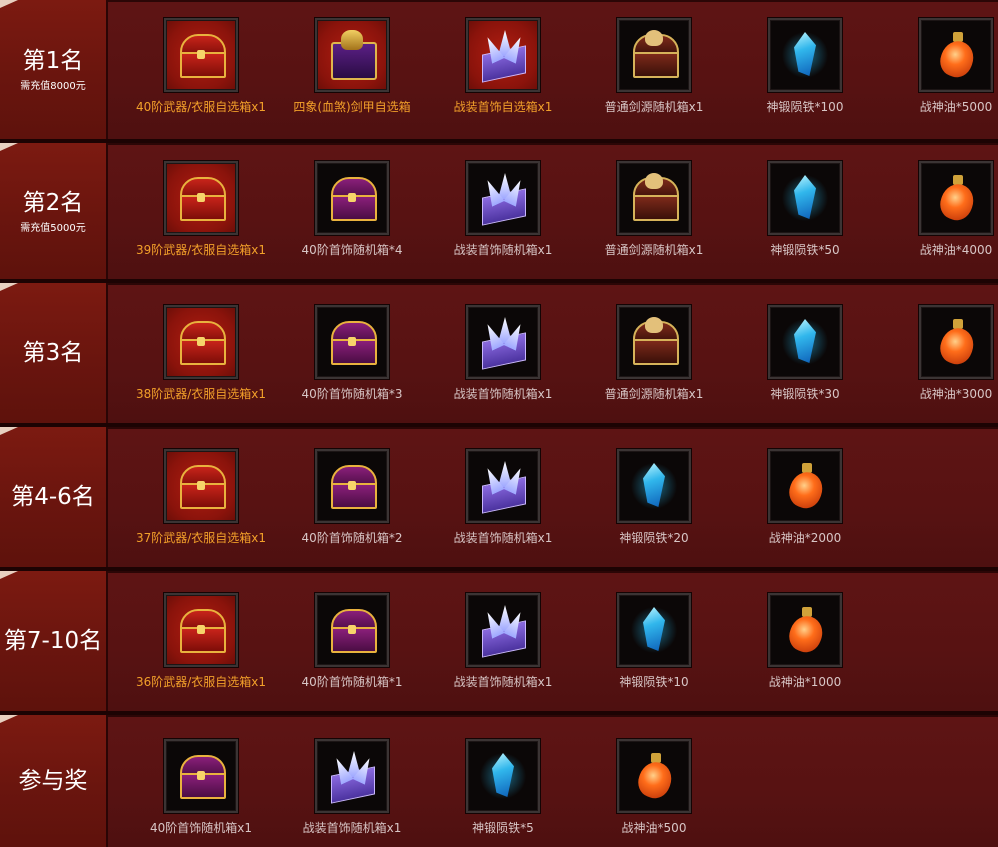 This screenshot has height=847, width=998. Describe the element at coordinates (805, 538) in the screenshot. I see `item-label: 战神油*2000` at that location.